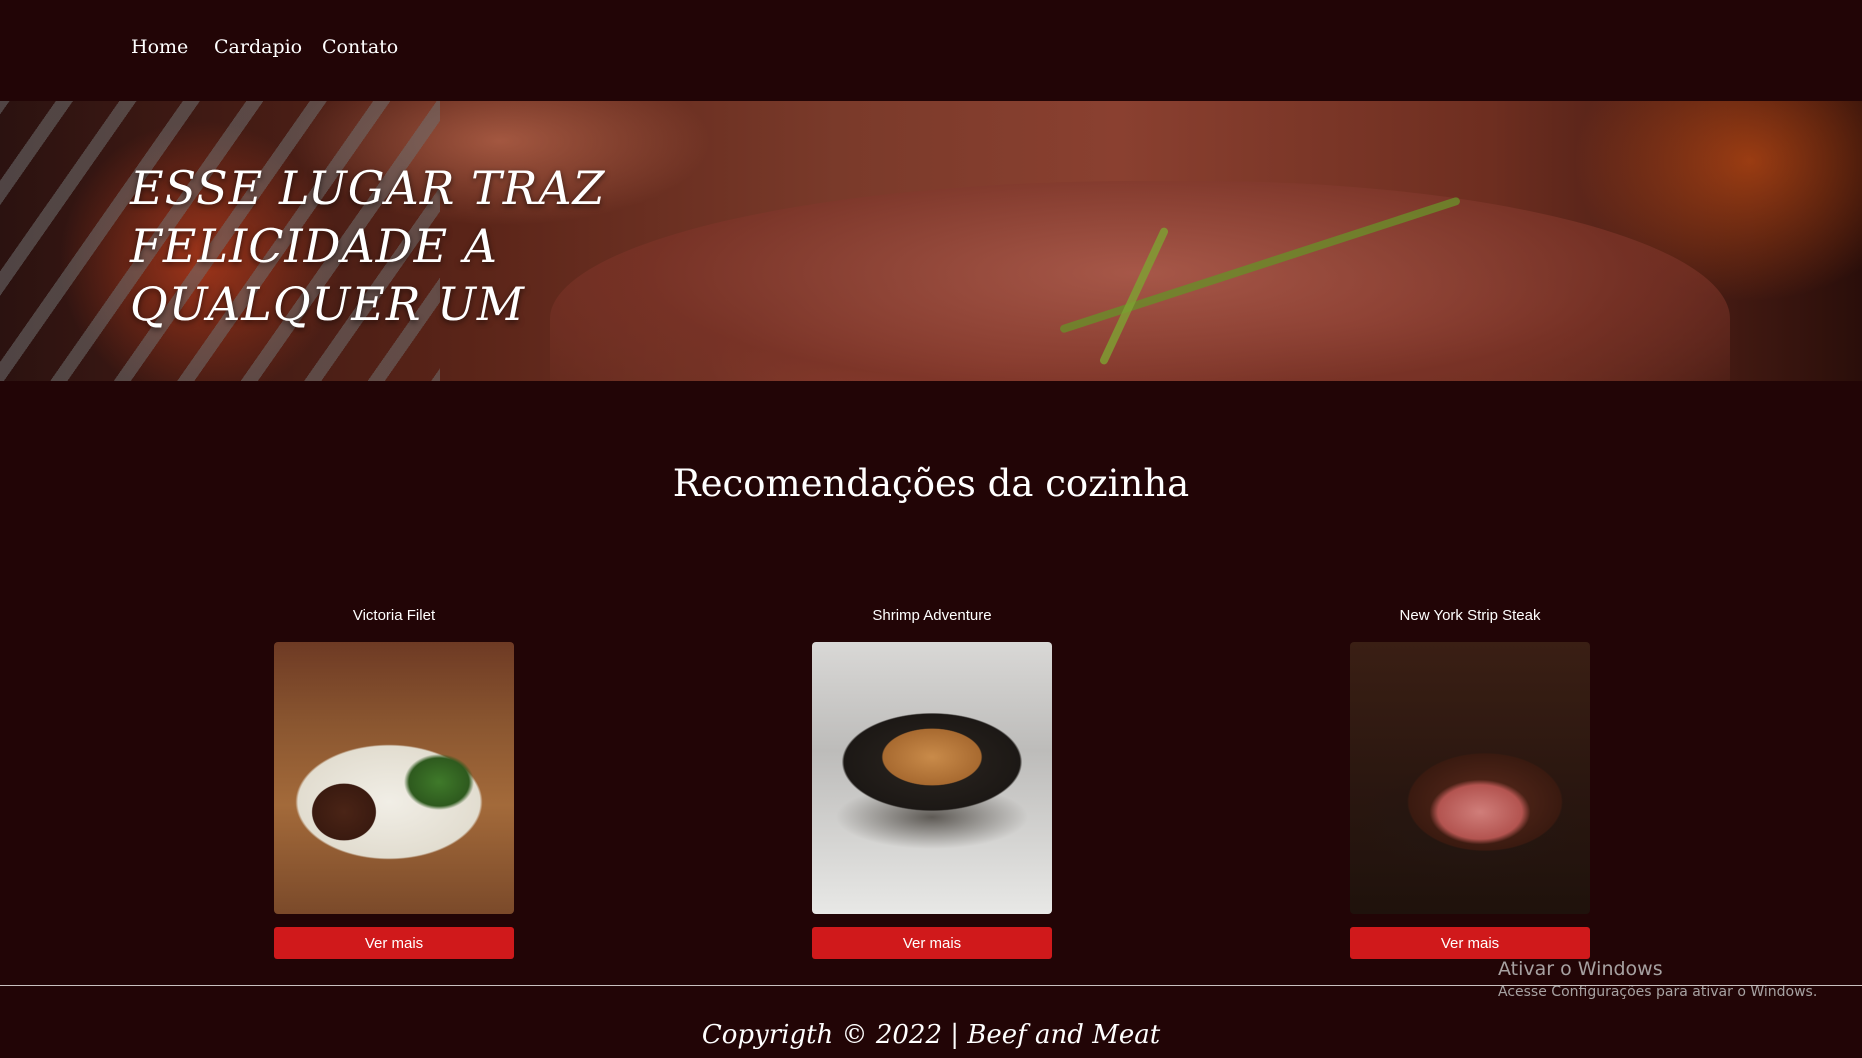  I want to click on hero-headline: ESSE LUGAR TRAZ FELICIDADE A QUALQUER UM, so click(510, 246).